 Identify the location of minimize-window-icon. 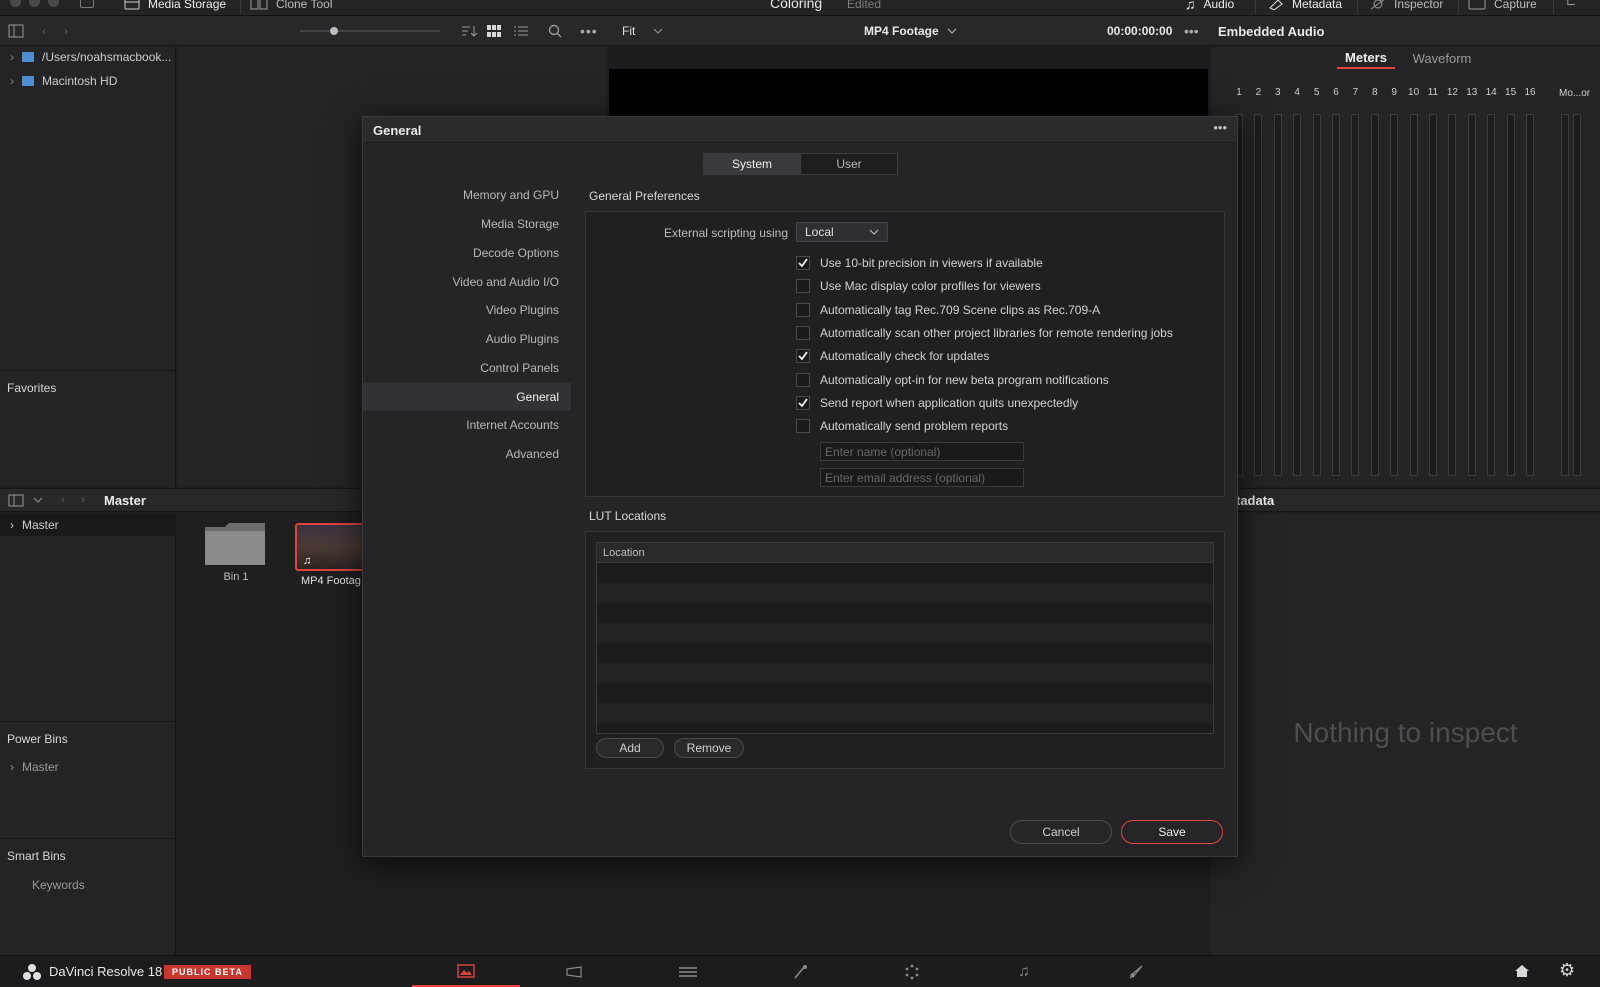
(34, 3).